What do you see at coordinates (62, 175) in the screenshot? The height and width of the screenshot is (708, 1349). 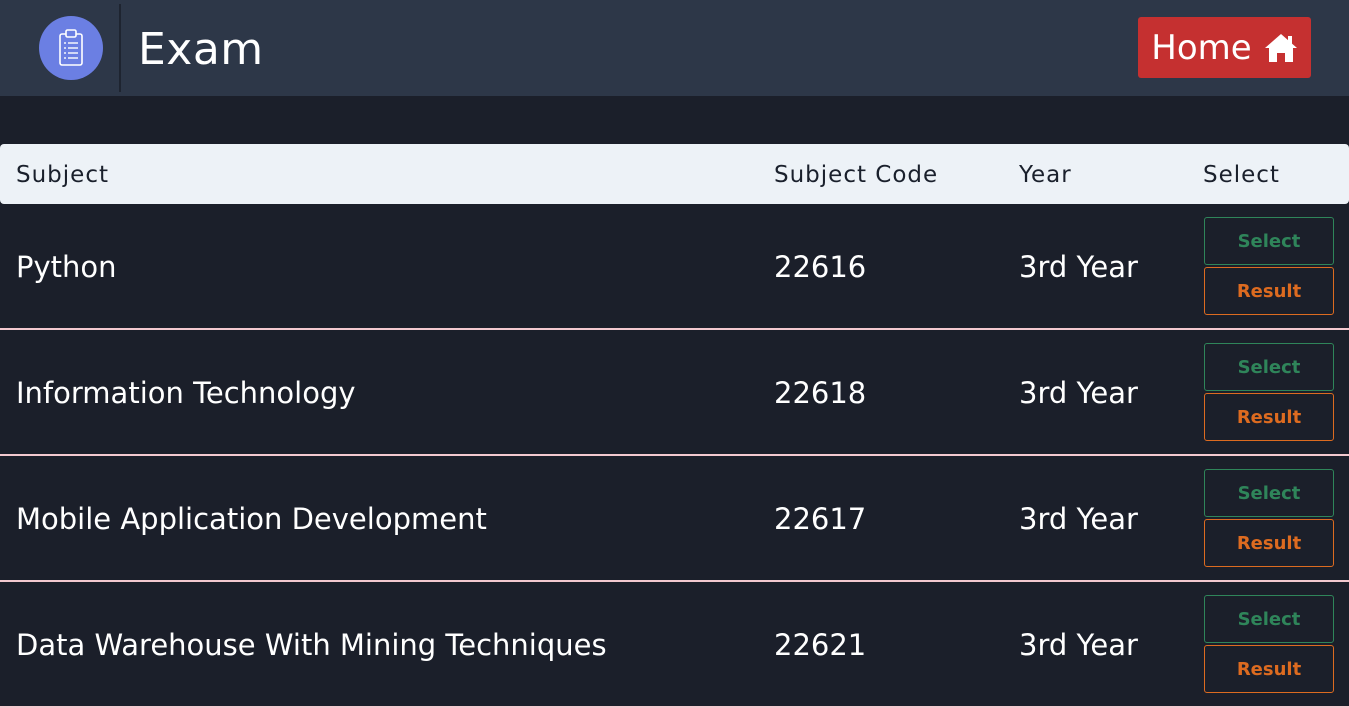 I see `column-header-subject: Subject` at bounding box center [62, 175].